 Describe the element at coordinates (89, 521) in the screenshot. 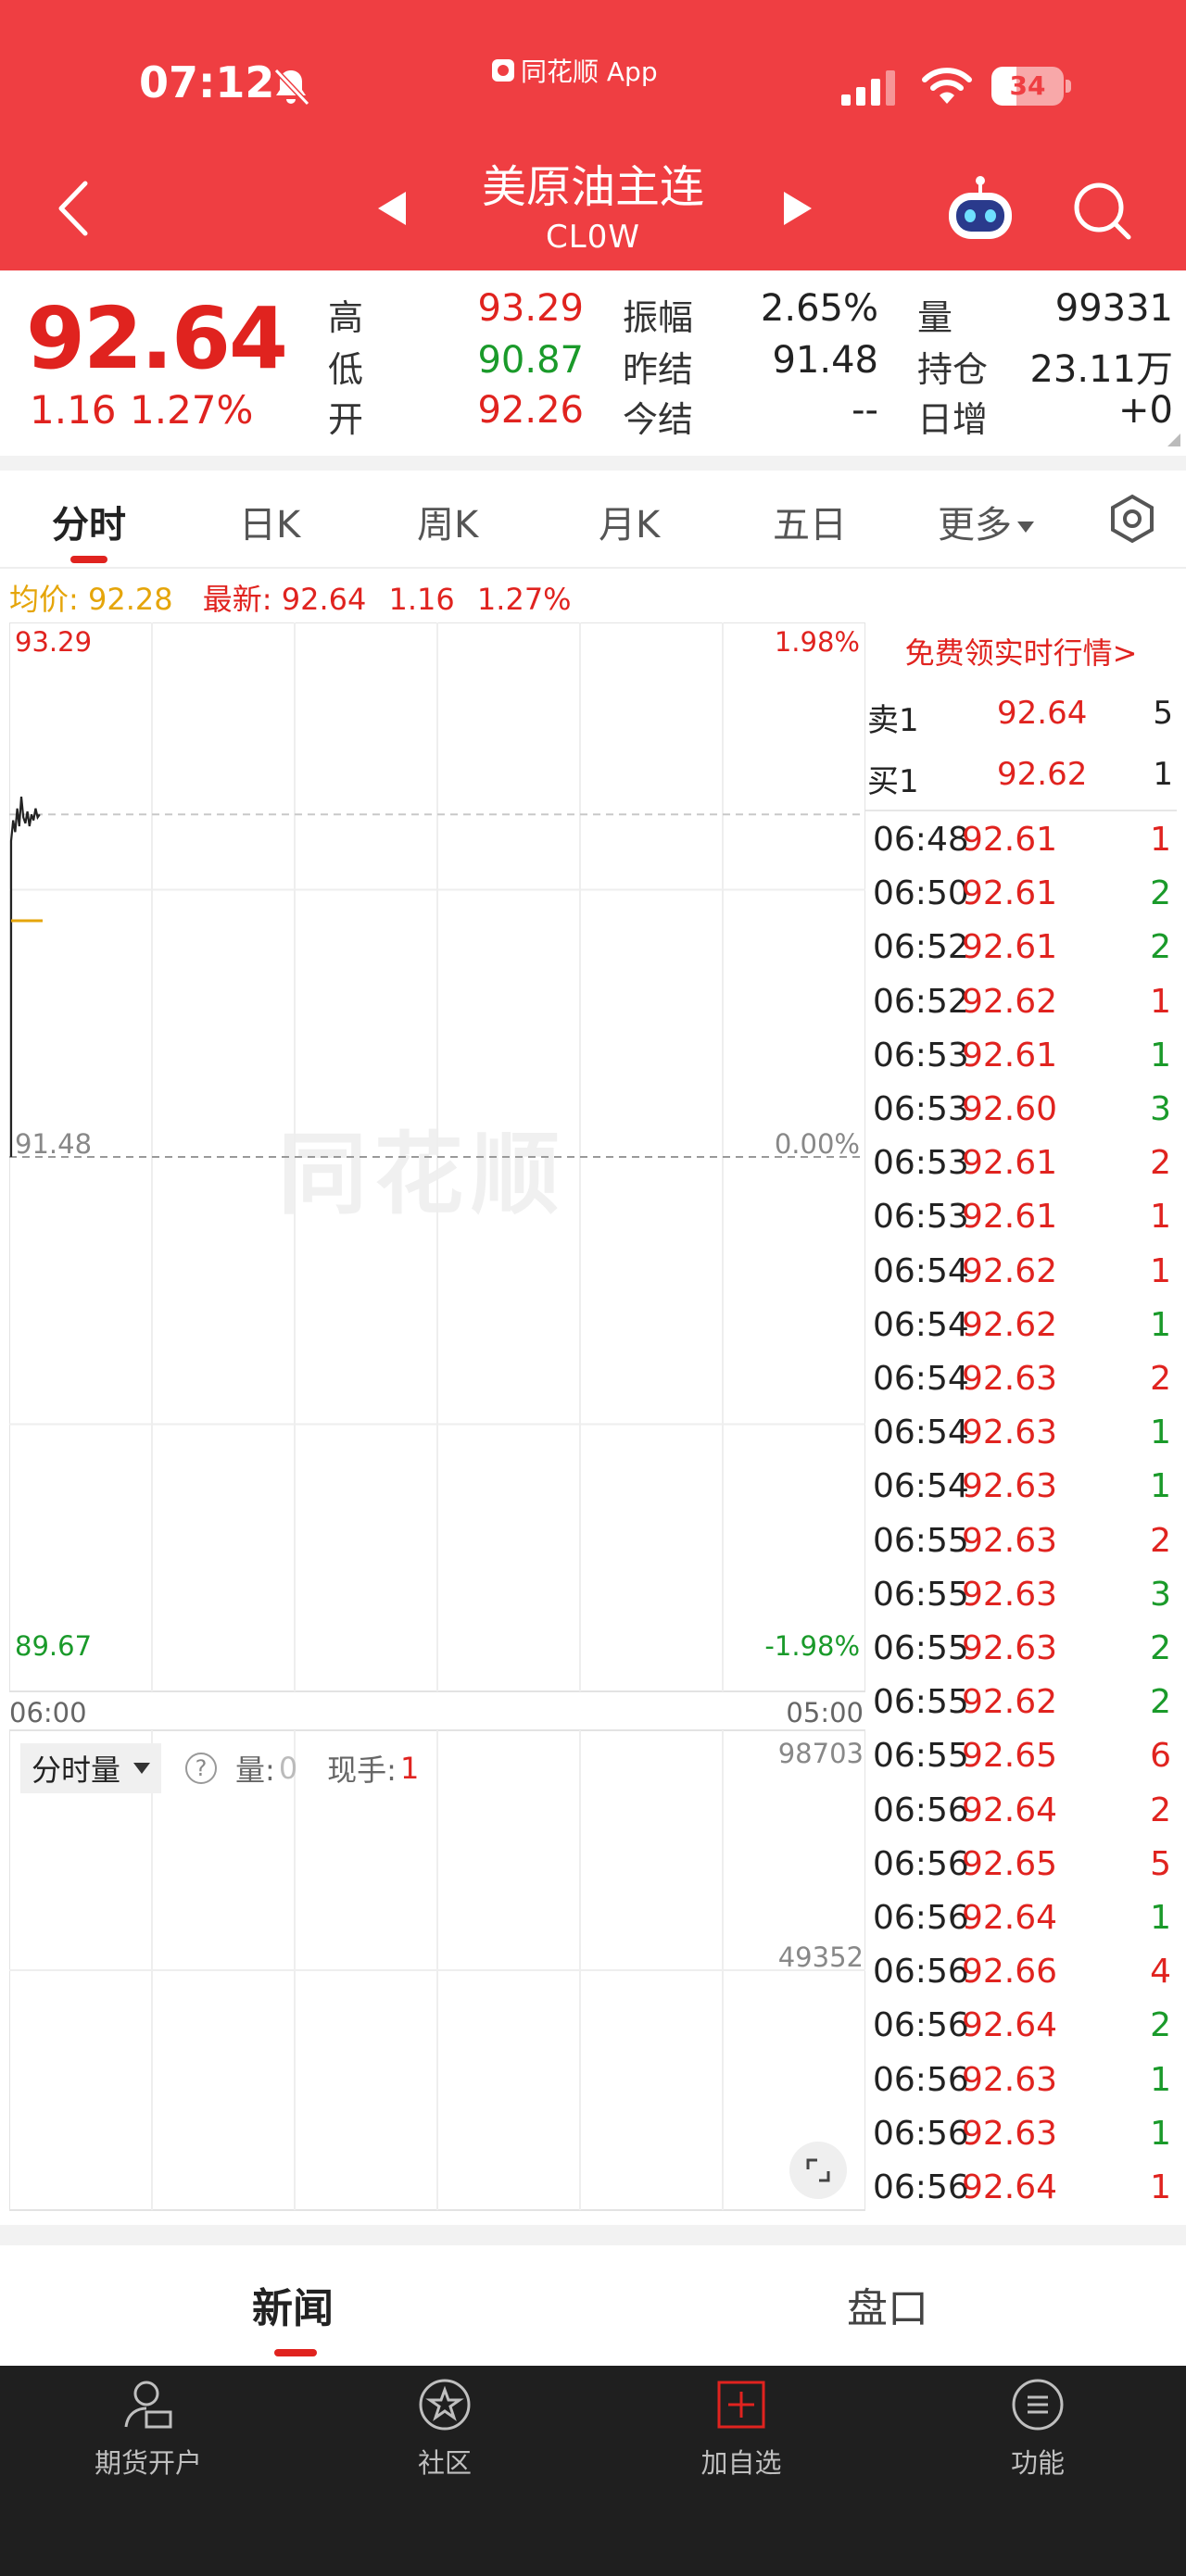

I see `tab-intraday: 分时` at that location.